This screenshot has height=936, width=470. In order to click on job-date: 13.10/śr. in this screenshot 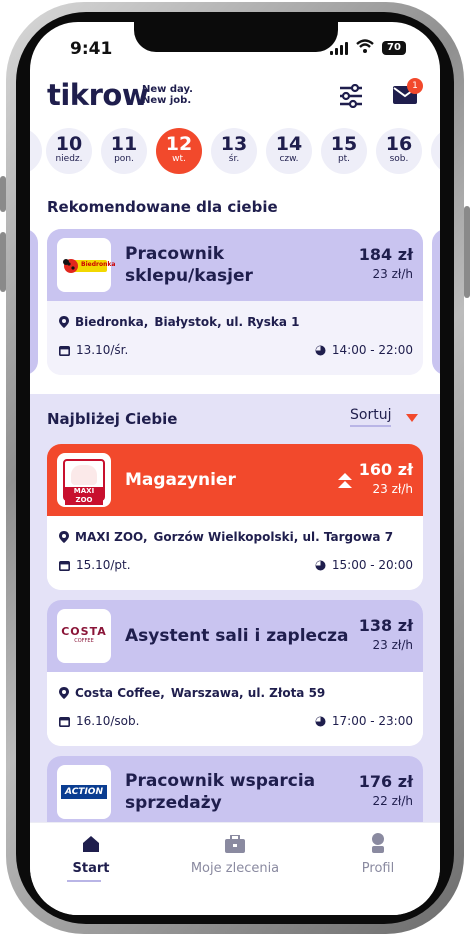, I will do `click(93, 350)`.